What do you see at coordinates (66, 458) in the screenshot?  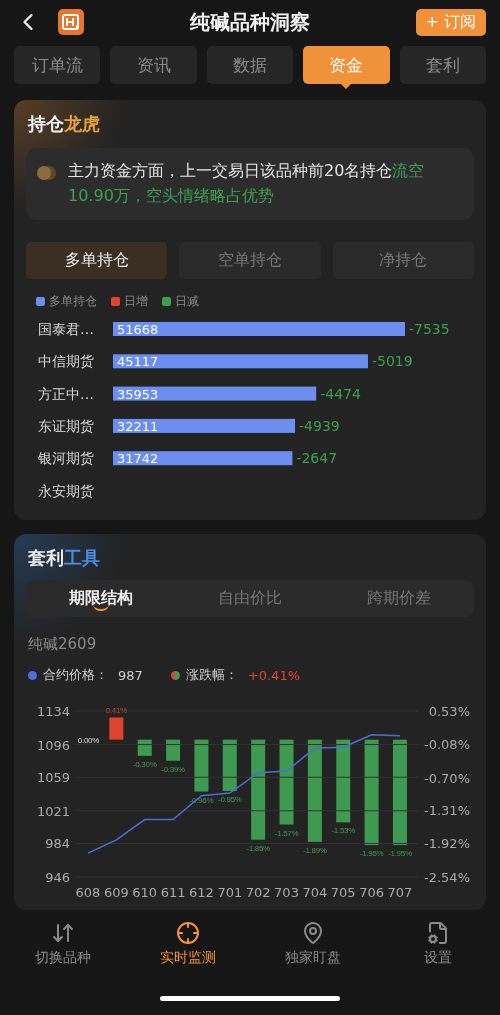 I see `category-label: 银河期货` at bounding box center [66, 458].